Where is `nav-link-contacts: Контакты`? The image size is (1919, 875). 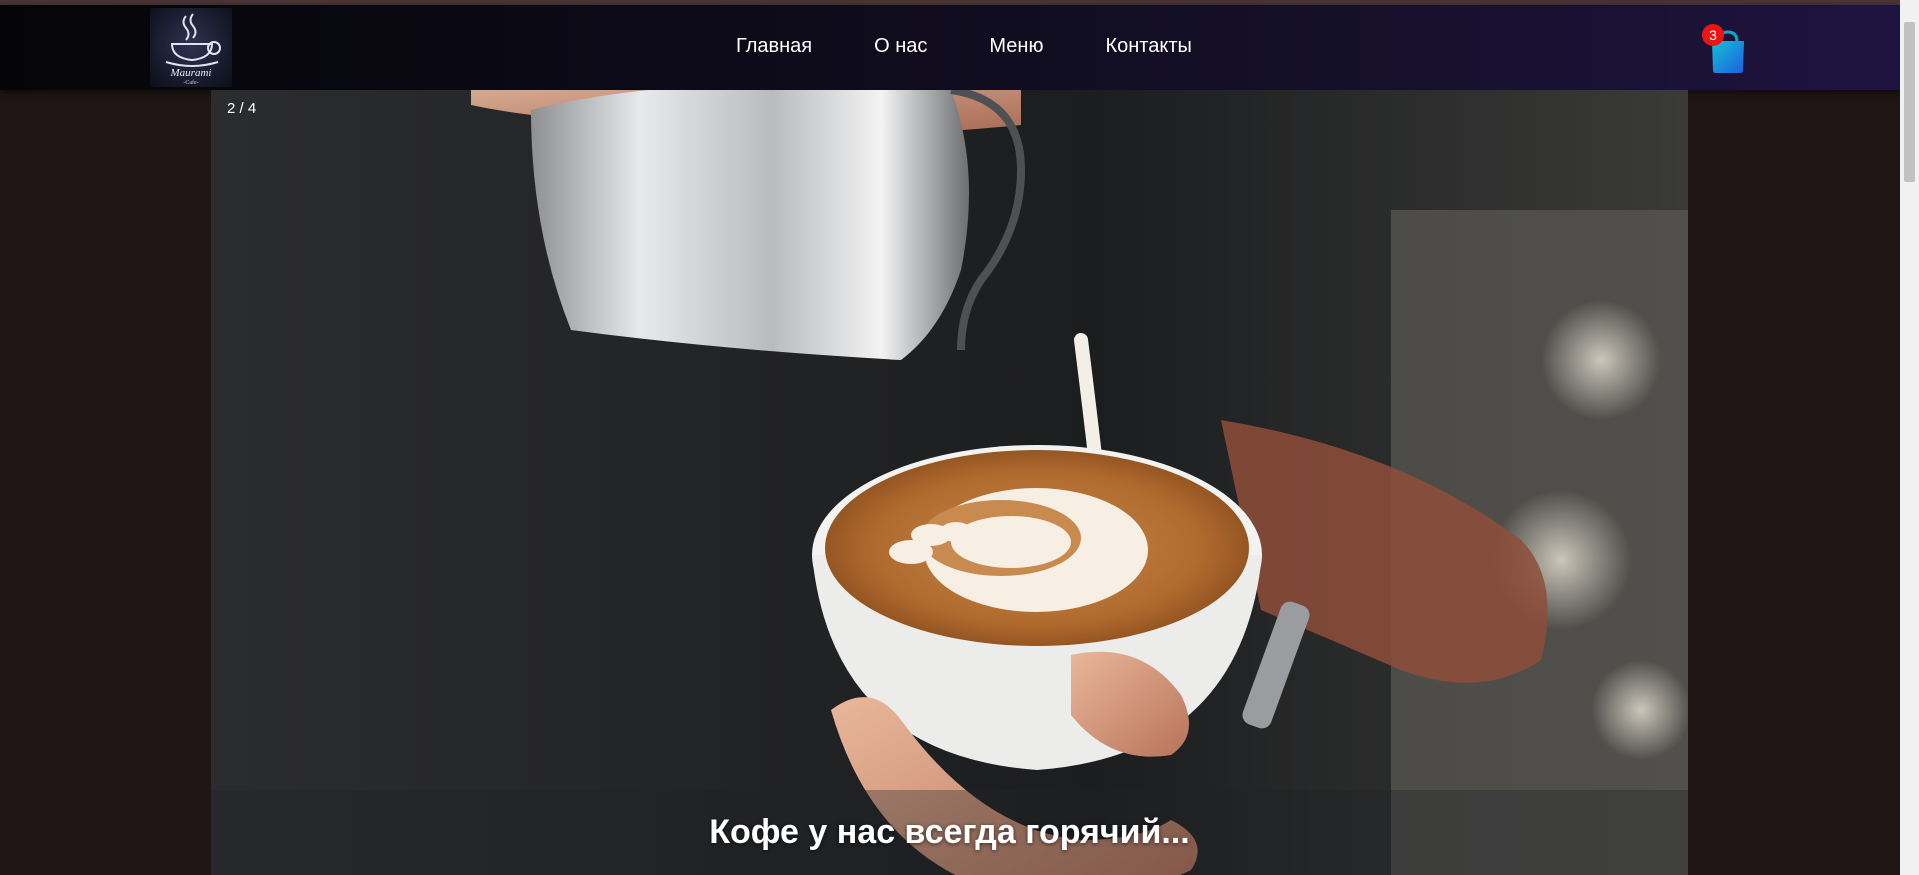
nav-link-contacts: Контакты is located at coordinates (1148, 46).